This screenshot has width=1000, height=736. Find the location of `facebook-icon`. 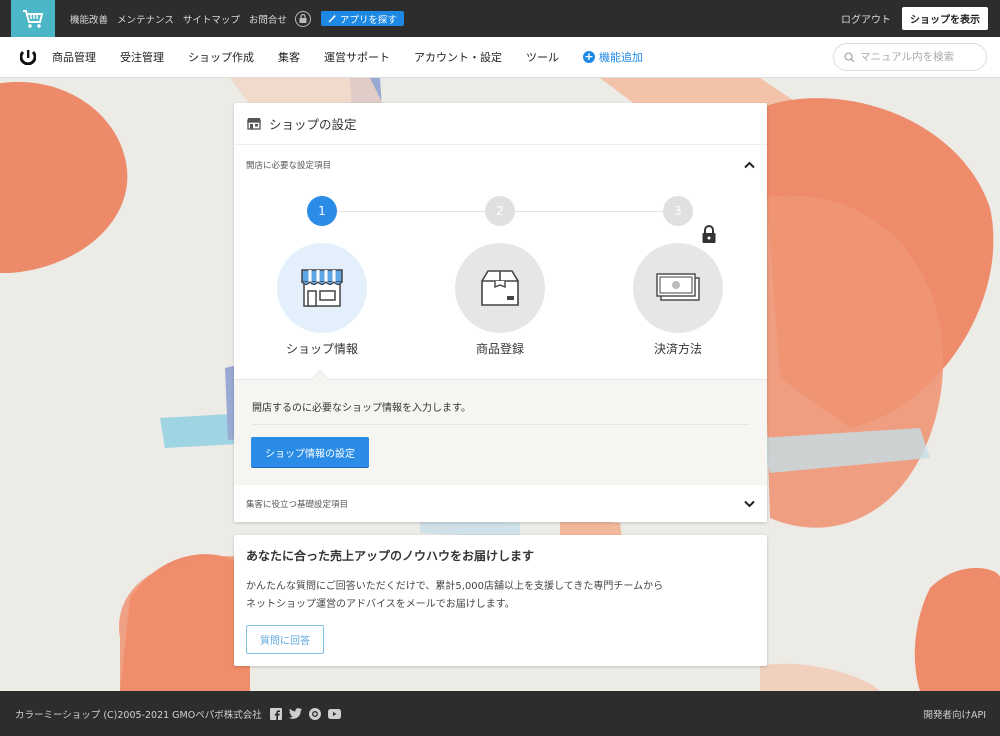

facebook-icon is located at coordinates (275, 713).